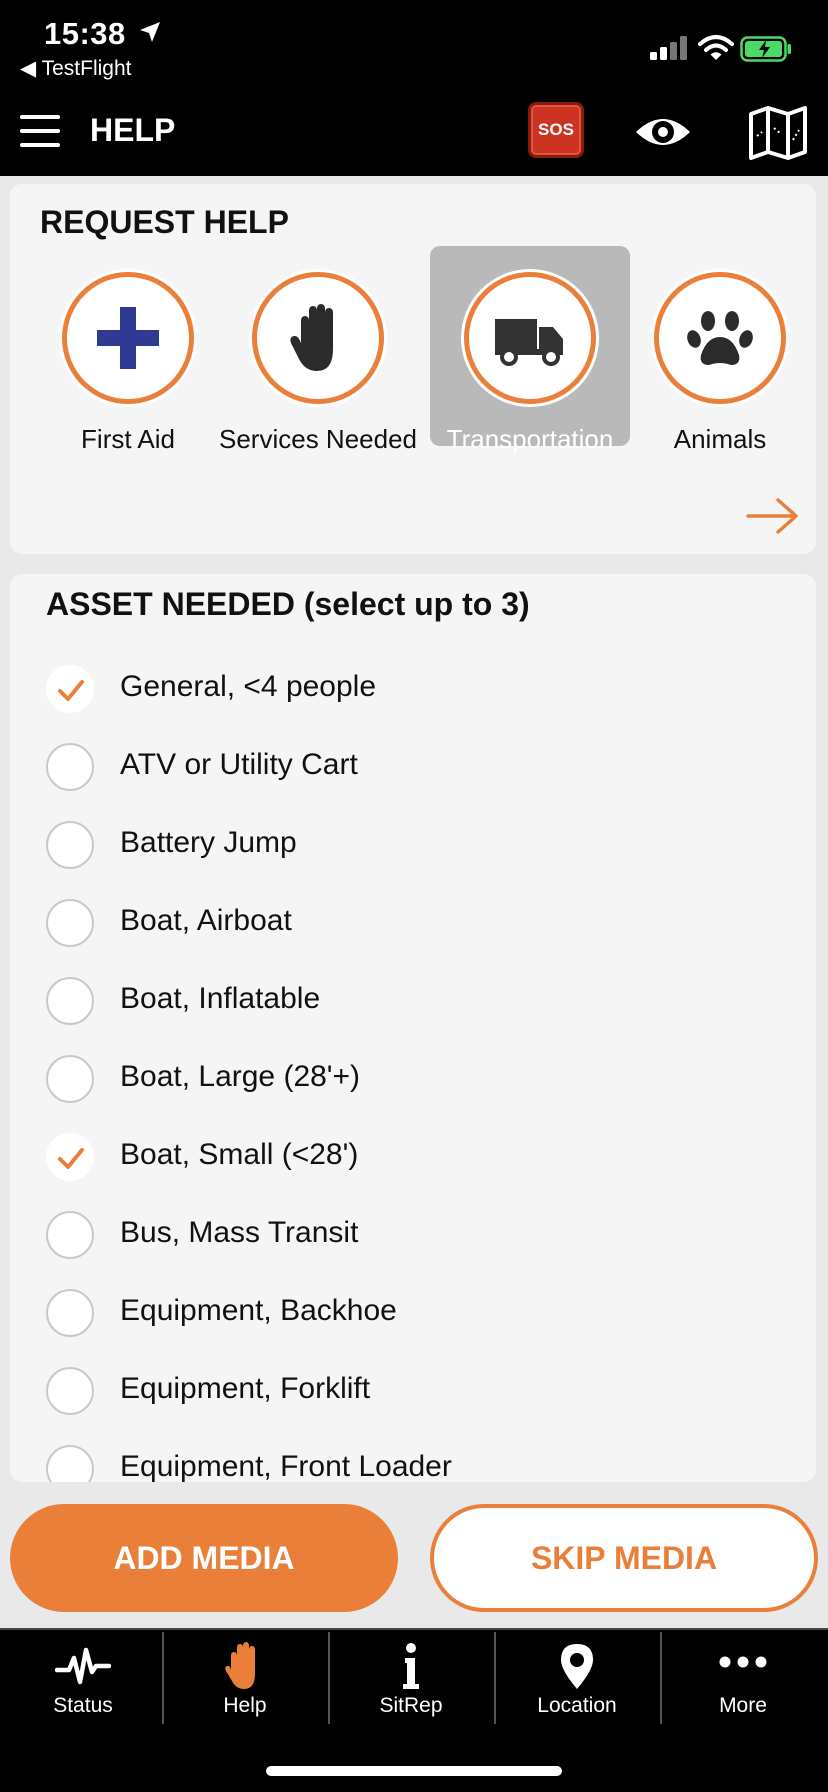 The width and height of the screenshot is (828, 1792). What do you see at coordinates (208, 842) in the screenshot?
I see `asset-option-label: Battery Jump` at bounding box center [208, 842].